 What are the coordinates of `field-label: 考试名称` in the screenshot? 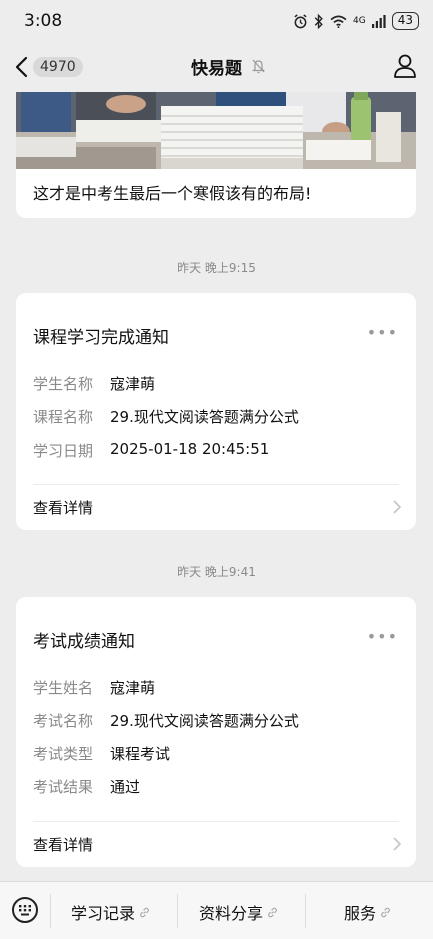 It's located at (63, 721).